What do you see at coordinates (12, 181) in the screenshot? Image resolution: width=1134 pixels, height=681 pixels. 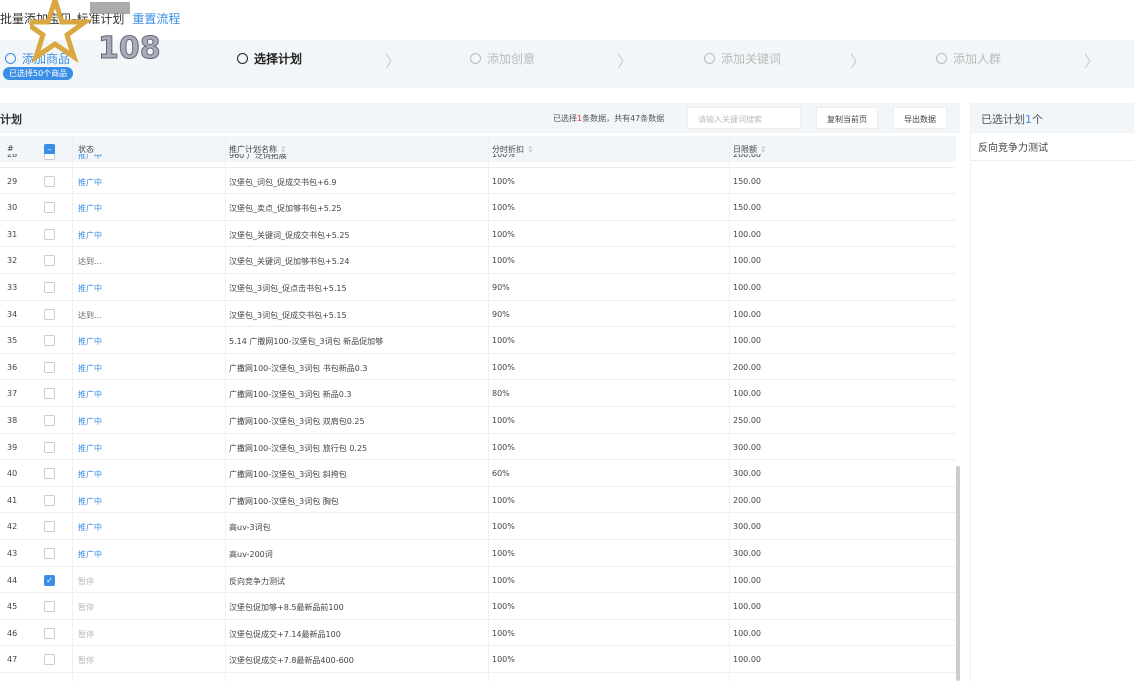 I see `row-index: 29` at bounding box center [12, 181].